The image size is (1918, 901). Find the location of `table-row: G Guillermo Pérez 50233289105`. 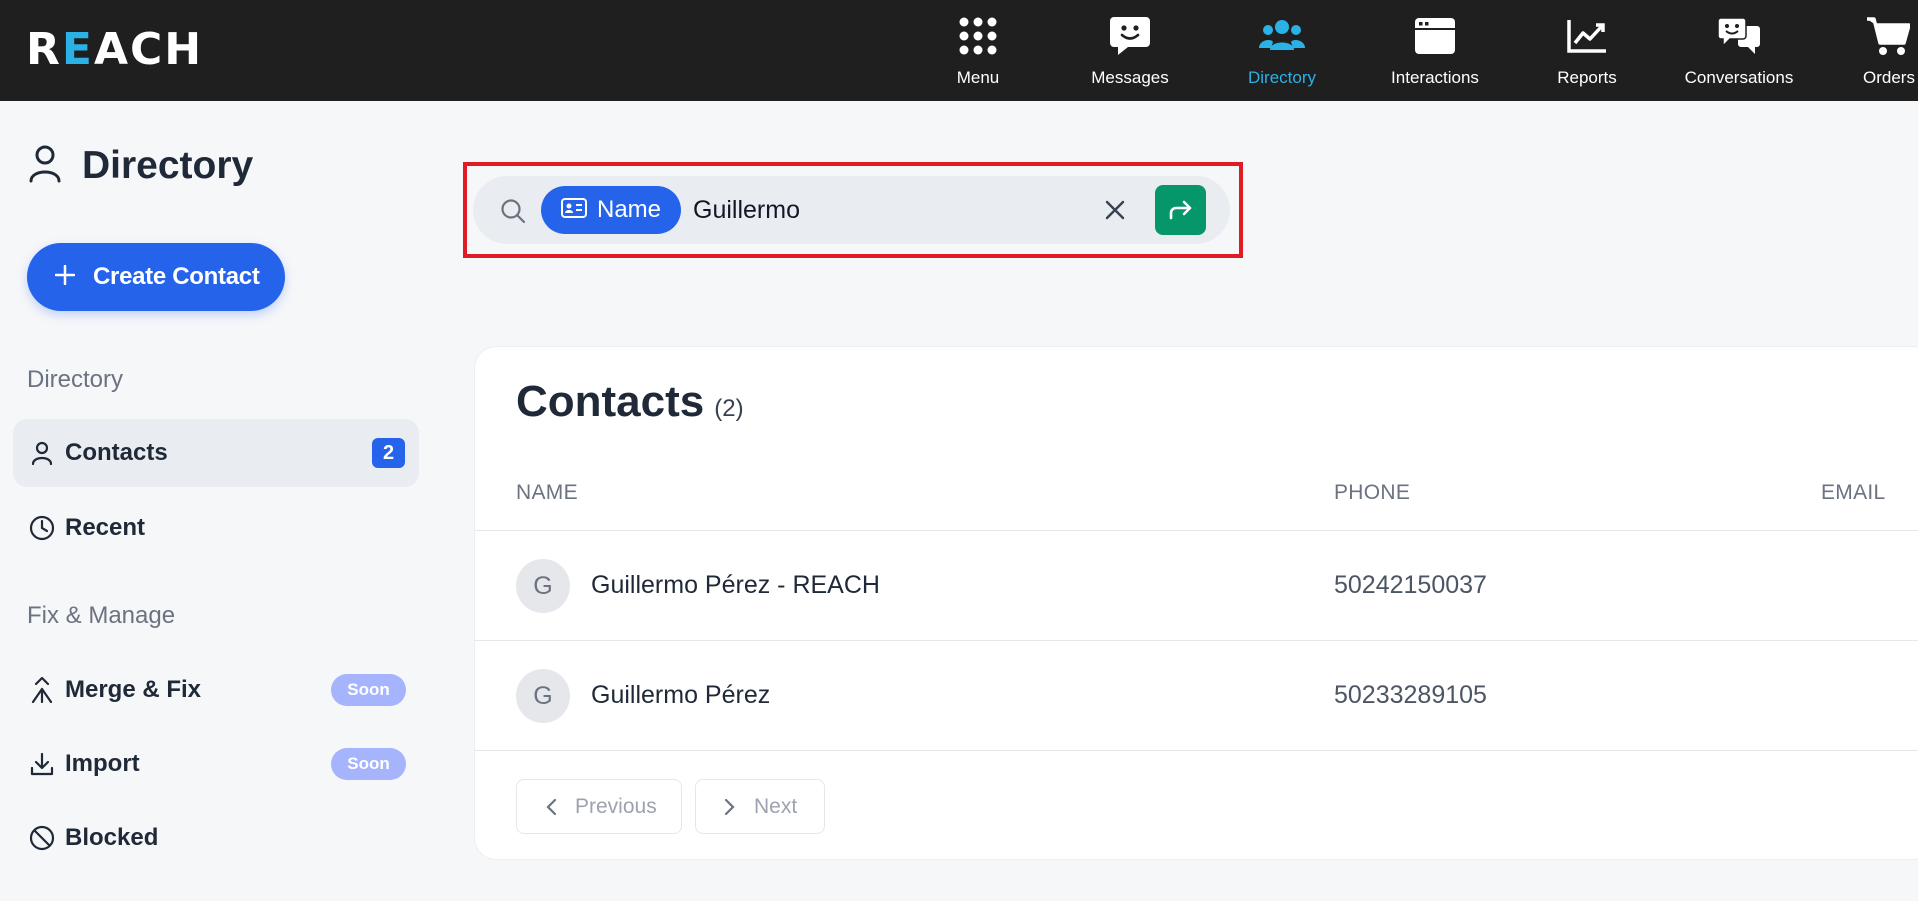

table-row: G Guillermo Pérez 50233289105 is located at coordinates (1196, 695).